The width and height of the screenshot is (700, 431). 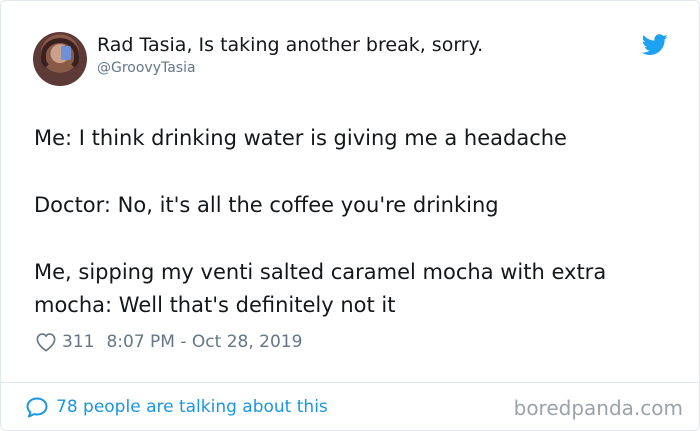 What do you see at coordinates (66, 53) in the screenshot?
I see `avatar-phone` at bounding box center [66, 53].